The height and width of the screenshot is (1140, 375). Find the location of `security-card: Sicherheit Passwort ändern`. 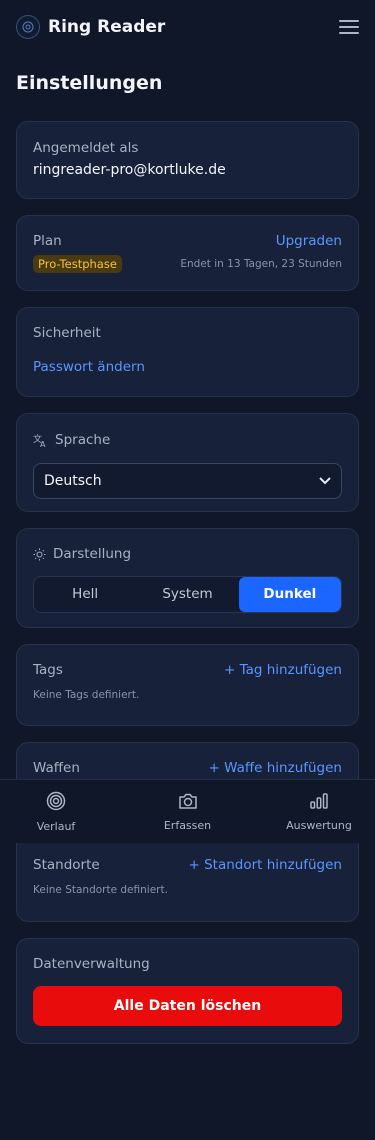

security-card: Sicherheit Passwort ändern is located at coordinates (187, 352).